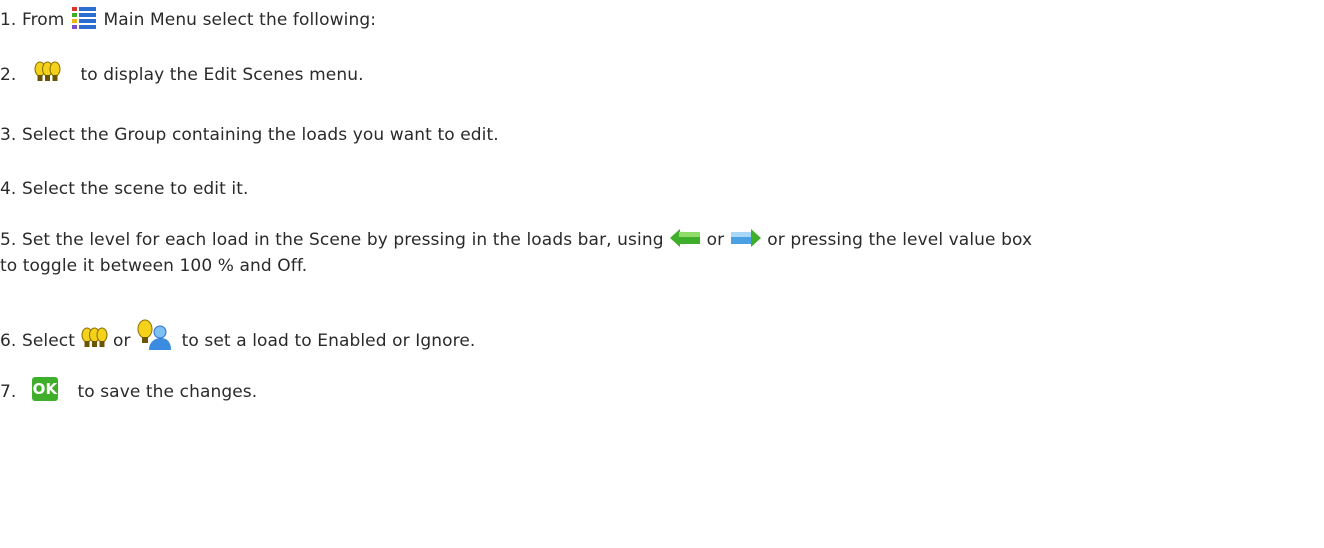  What do you see at coordinates (47, 72) in the screenshot?
I see `edit-scenes-icon` at bounding box center [47, 72].